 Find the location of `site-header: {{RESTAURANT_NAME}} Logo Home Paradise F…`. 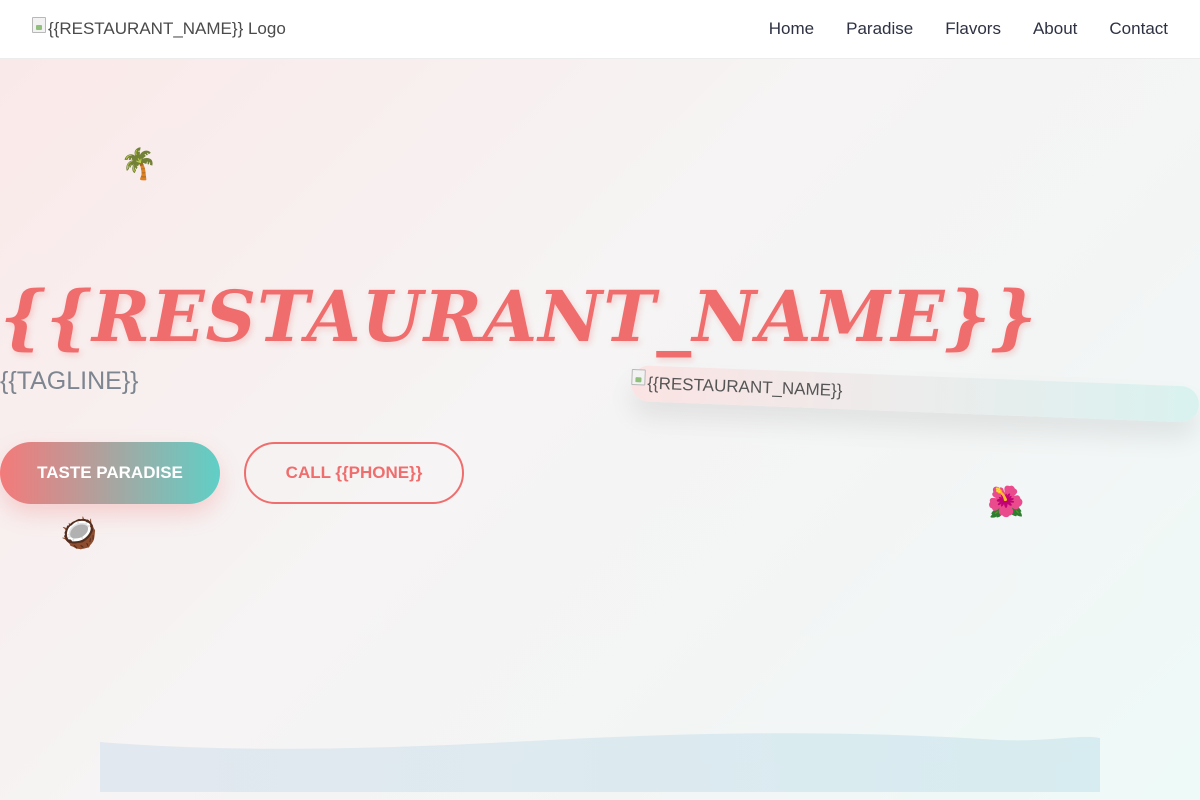

site-header: {{RESTAURANT_NAME}} Logo Home Paradise F… is located at coordinates (600, 29).